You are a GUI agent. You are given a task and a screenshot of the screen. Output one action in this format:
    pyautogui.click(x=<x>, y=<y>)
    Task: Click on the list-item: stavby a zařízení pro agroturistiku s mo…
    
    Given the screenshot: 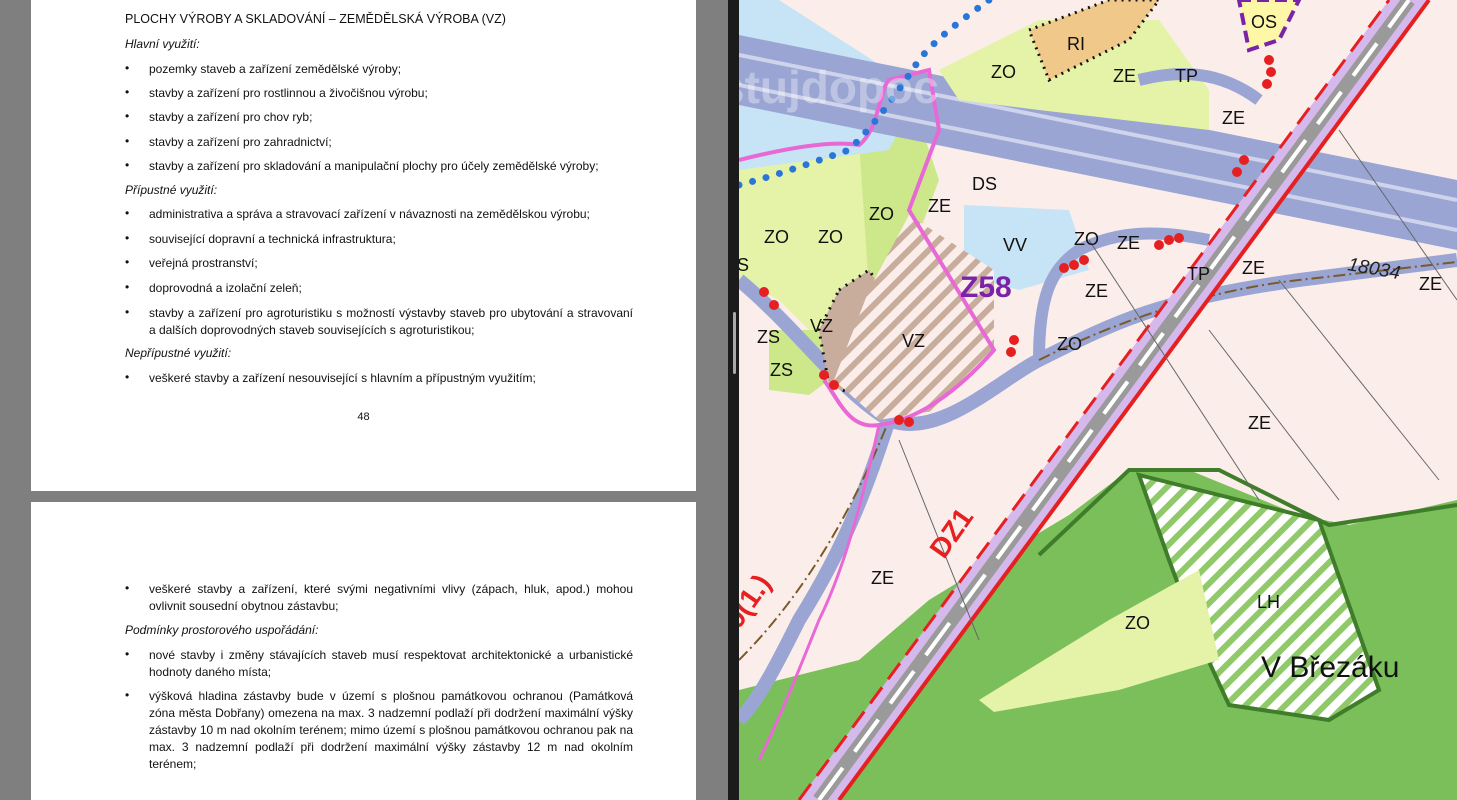 What is the action you would take?
    pyautogui.click(x=391, y=321)
    